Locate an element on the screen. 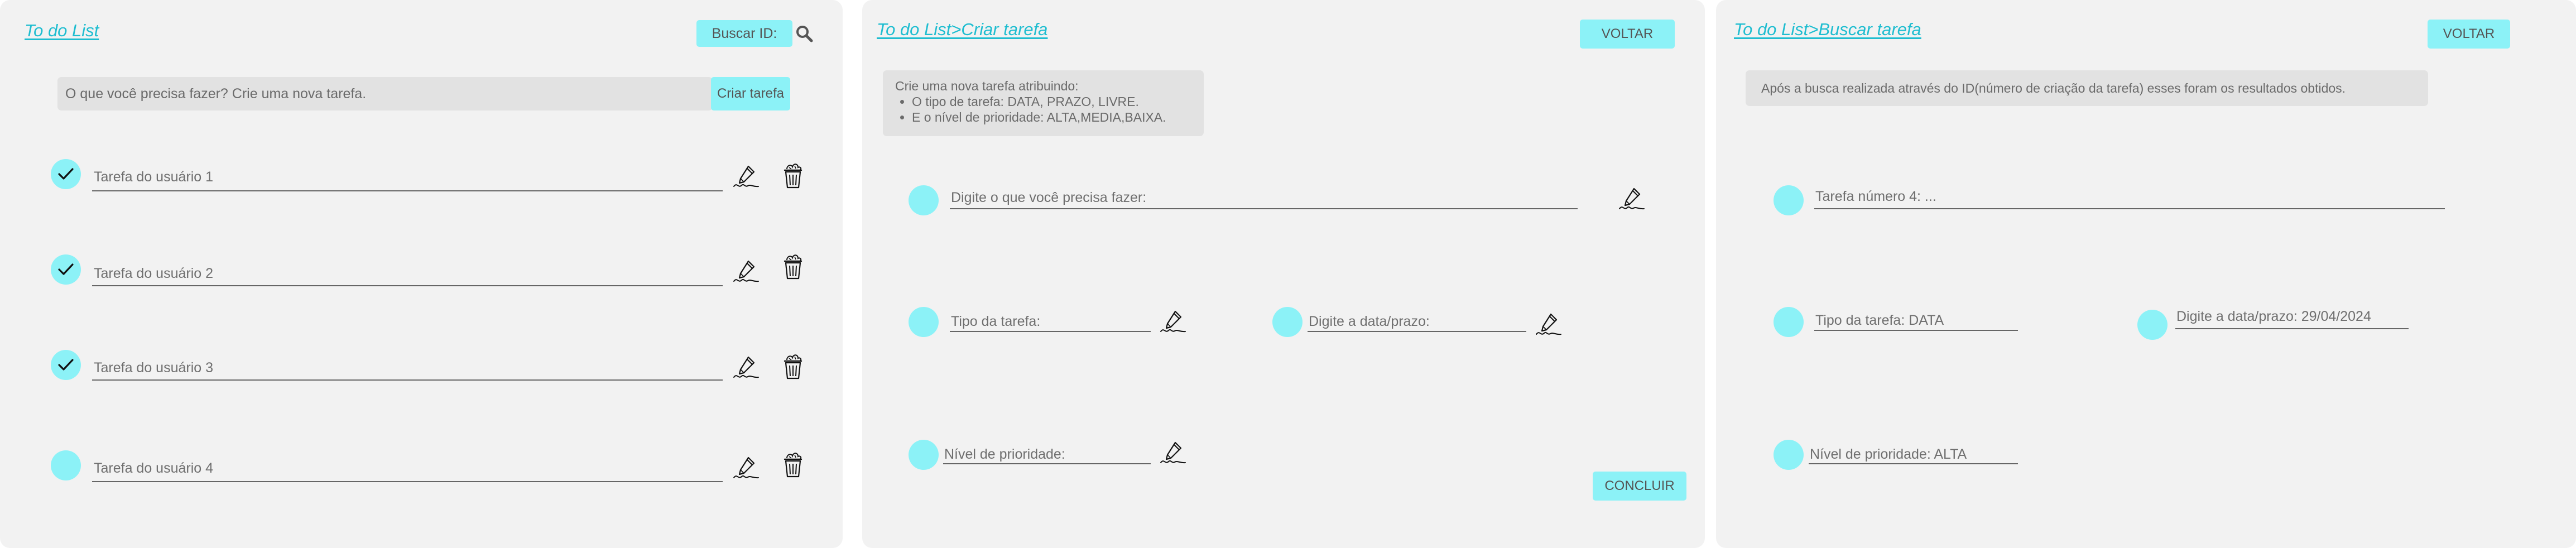 The height and width of the screenshot is (548, 2576). instruction-item: O tipo de tarefa: DATA, PRAZO, LIVRE. is located at coordinates (1051, 101).